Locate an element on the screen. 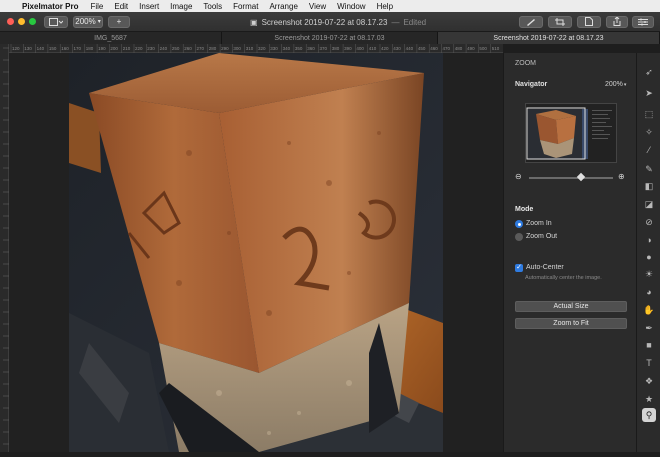 This screenshot has height=457, width=660. navigator-thumbnail is located at coordinates (571, 133).